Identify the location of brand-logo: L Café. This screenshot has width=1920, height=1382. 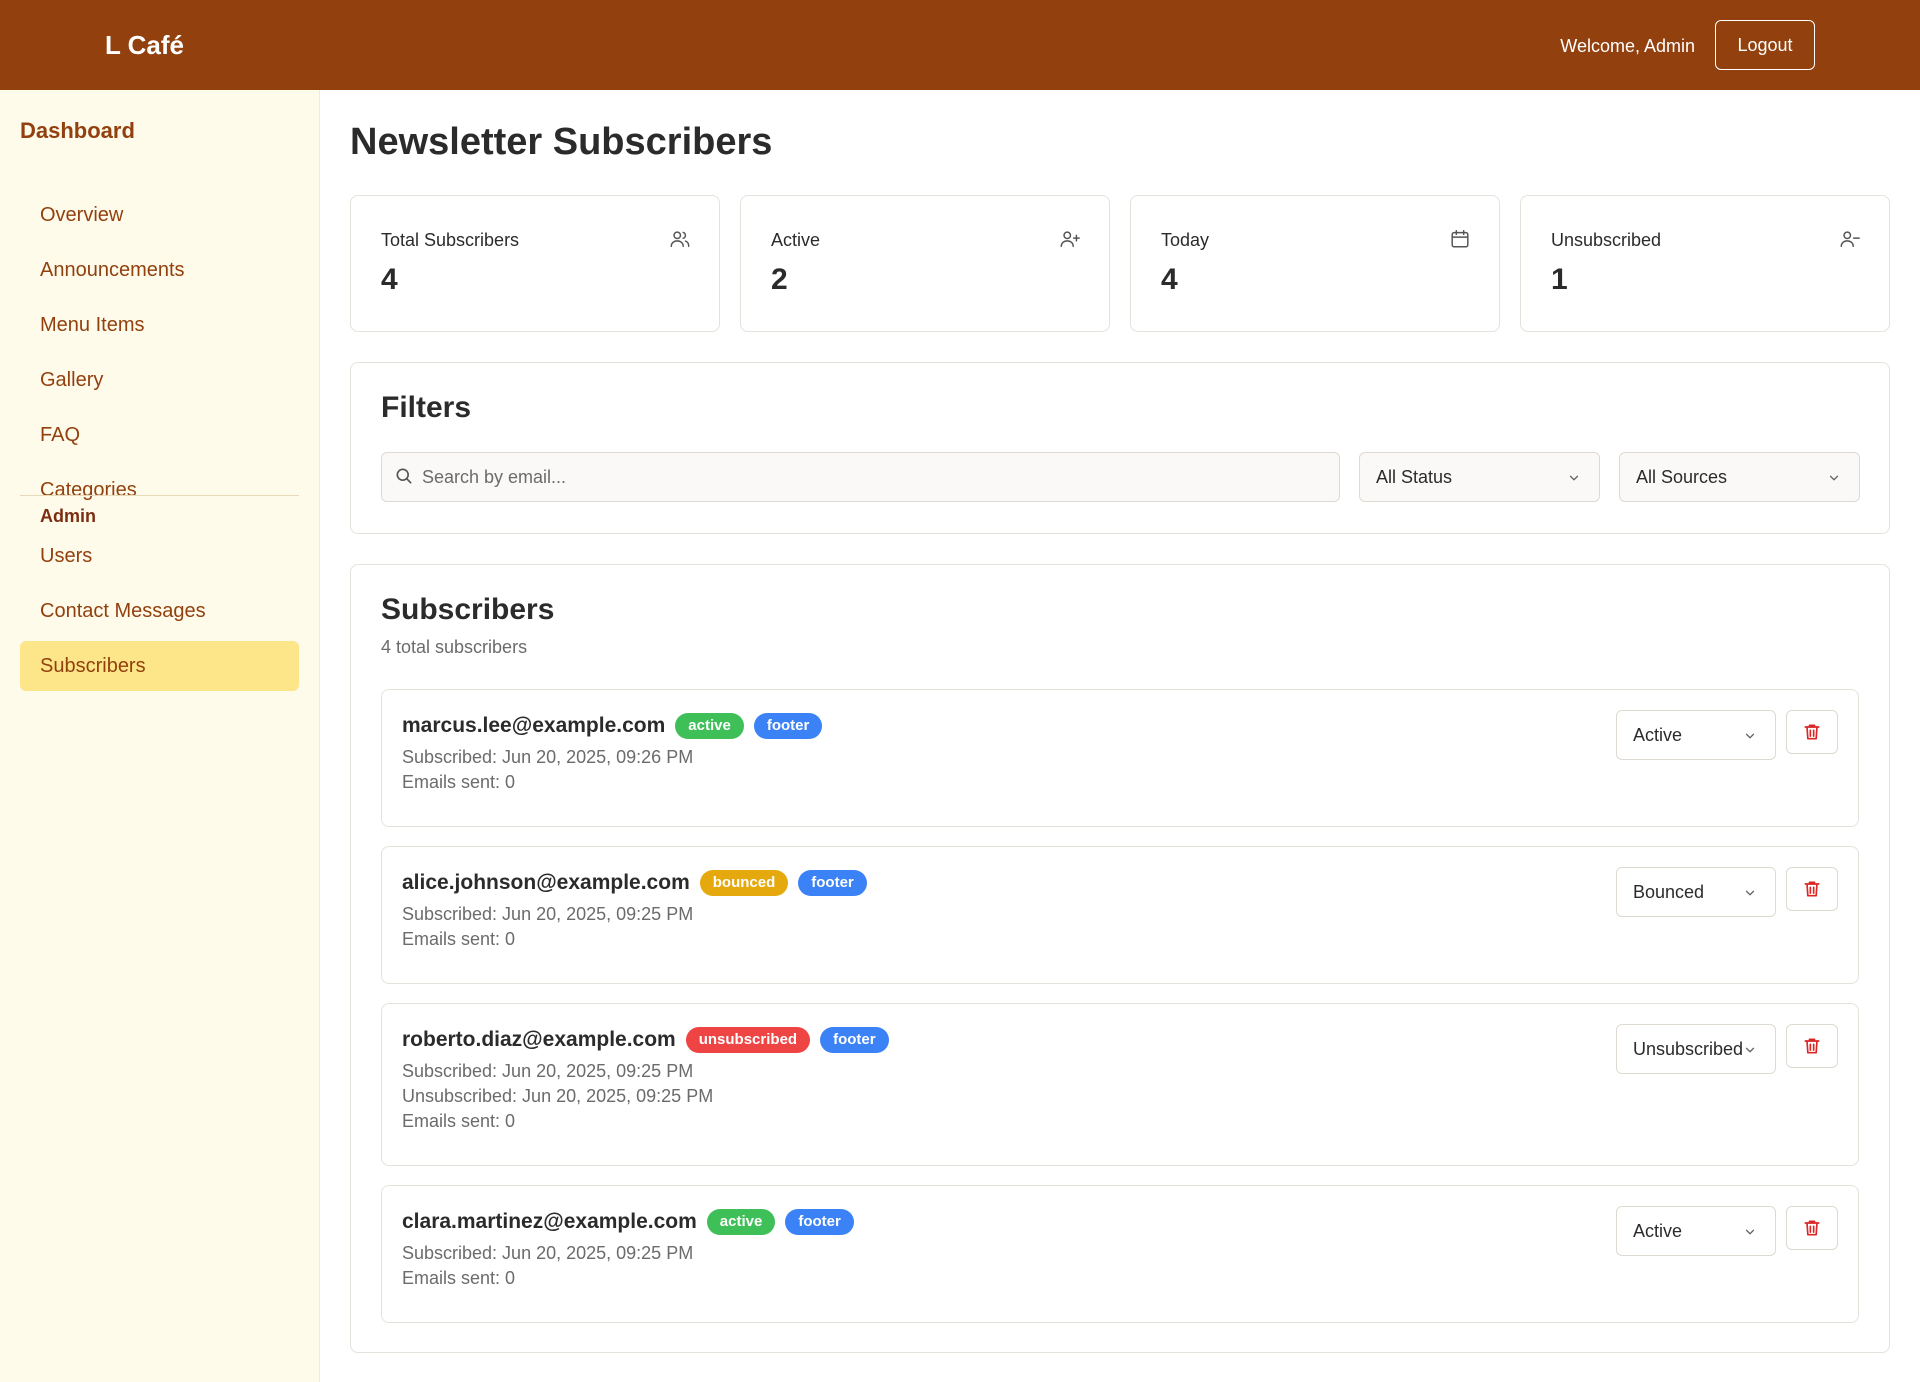
(144, 45).